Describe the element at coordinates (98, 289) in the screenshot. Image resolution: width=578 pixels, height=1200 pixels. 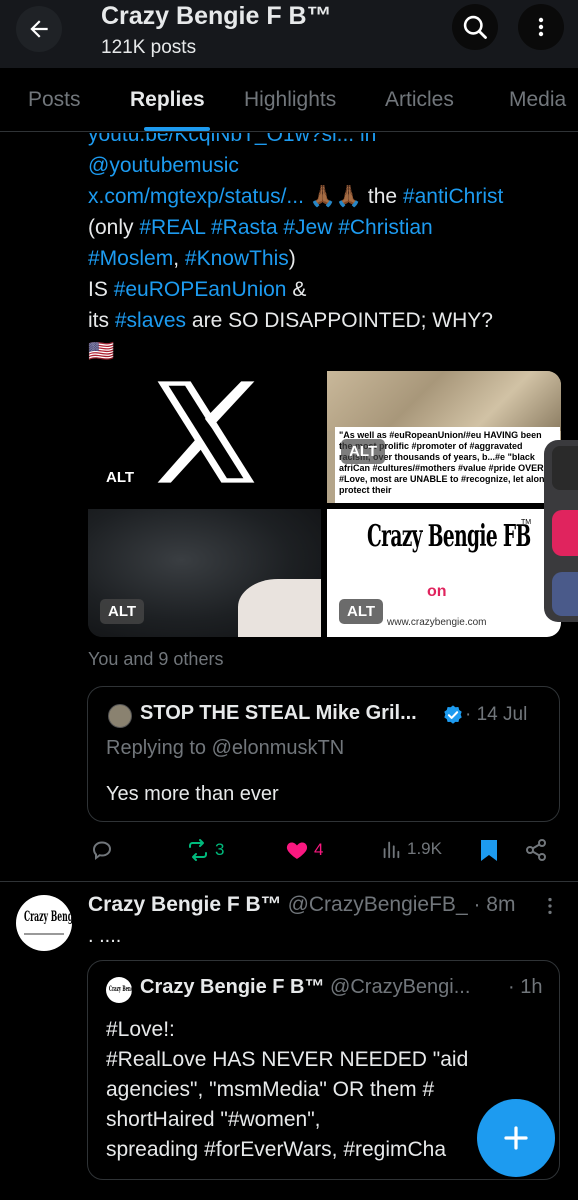
I see `text: IS` at that location.